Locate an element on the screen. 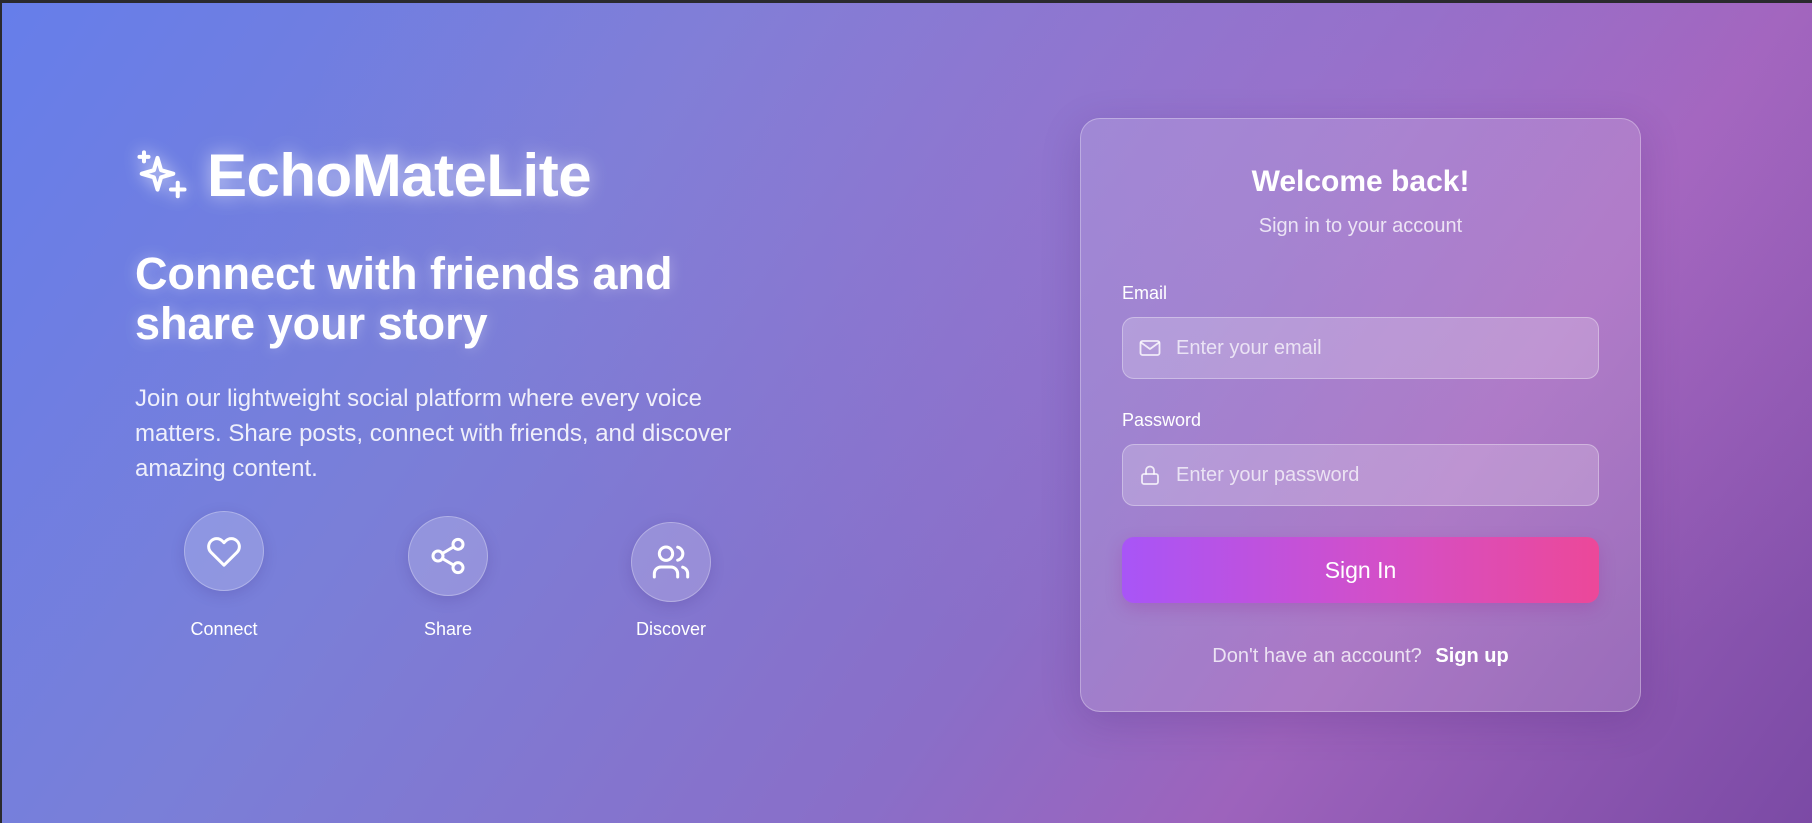  signup-row: Don't have an account? Sign up is located at coordinates (1360, 656).